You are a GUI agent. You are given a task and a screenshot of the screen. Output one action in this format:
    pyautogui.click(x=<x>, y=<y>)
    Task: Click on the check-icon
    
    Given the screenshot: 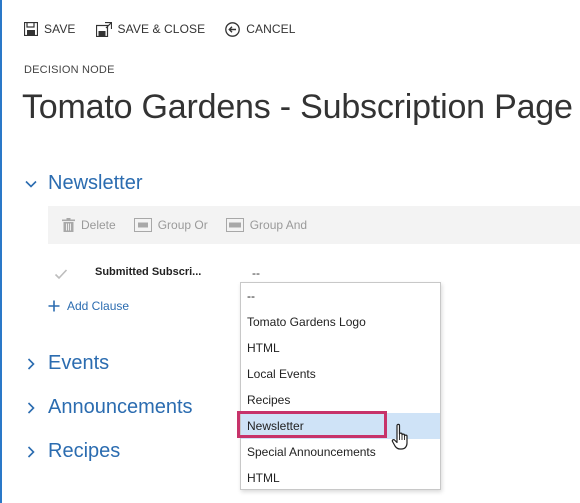 What is the action you would take?
    pyautogui.click(x=61, y=274)
    